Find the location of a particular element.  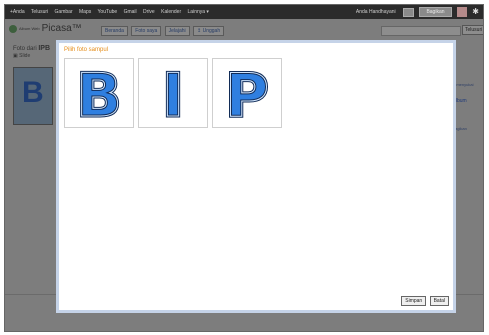

gbar-account-area: Anda Handhayani Bagikan ✱ is located at coordinates (417, 12).